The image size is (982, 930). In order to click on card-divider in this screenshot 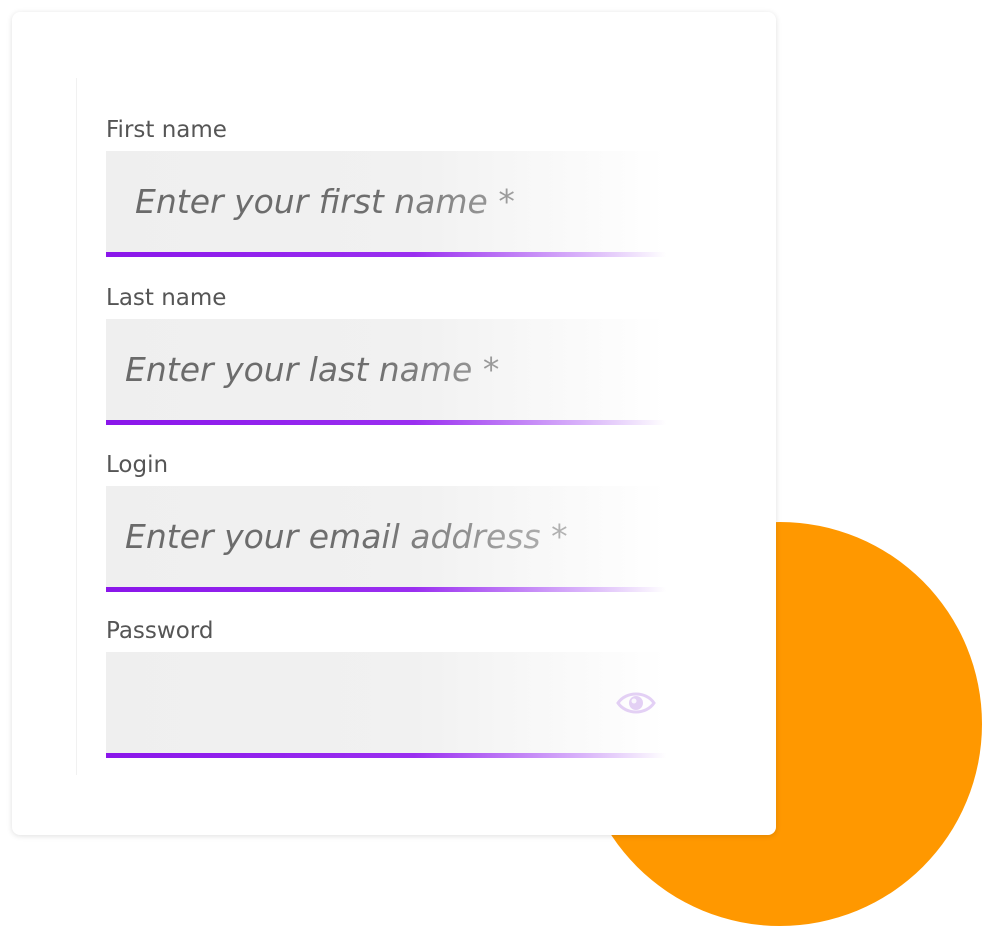, I will do `click(76, 426)`.